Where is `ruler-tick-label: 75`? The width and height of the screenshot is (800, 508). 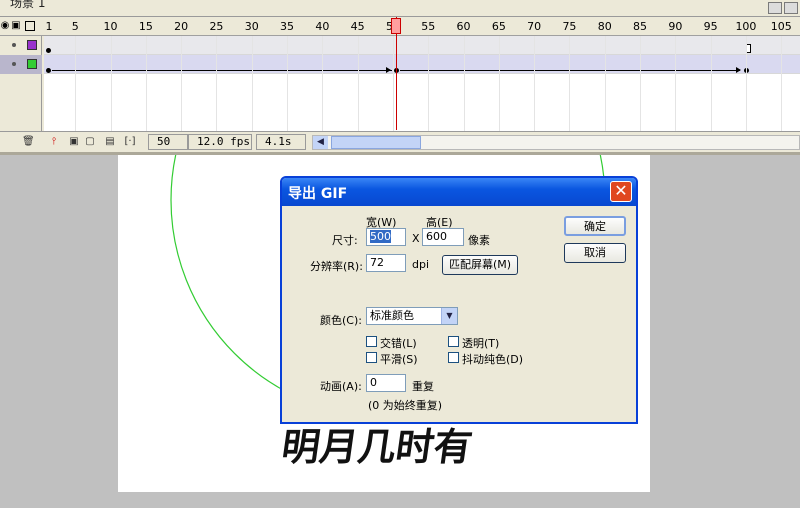 ruler-tick-label: 75 is located at coordinates (569, 26).